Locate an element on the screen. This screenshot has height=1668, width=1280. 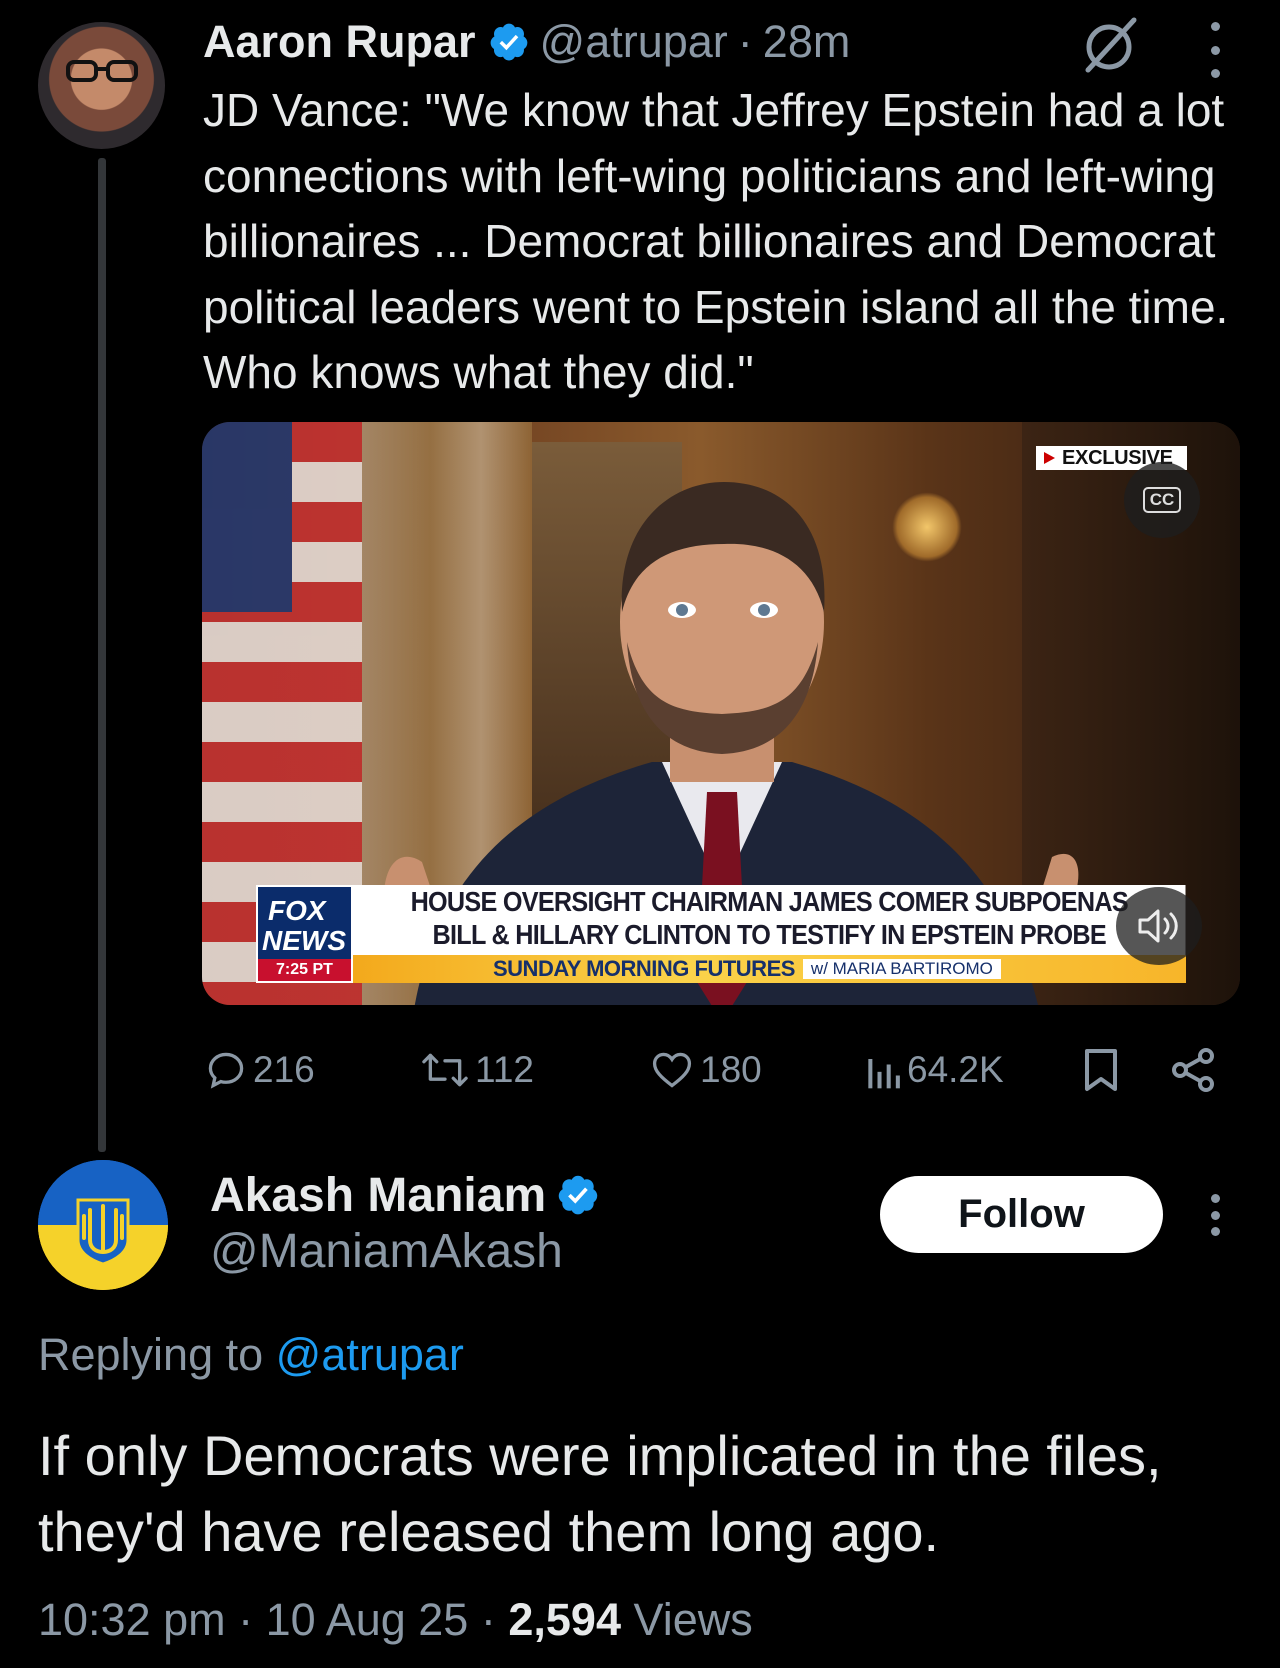
like-button: 180 is located at coordinates (705, 1070).